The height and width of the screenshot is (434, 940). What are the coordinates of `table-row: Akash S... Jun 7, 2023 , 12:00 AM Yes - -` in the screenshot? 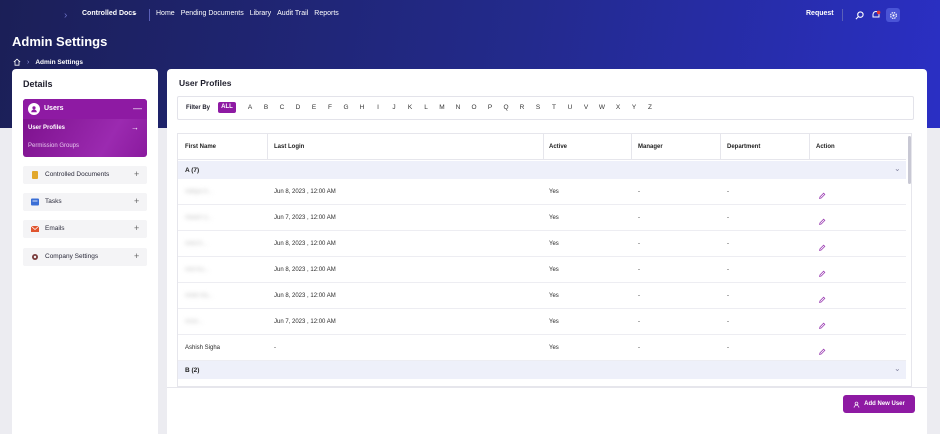 It's located at (542, 218).